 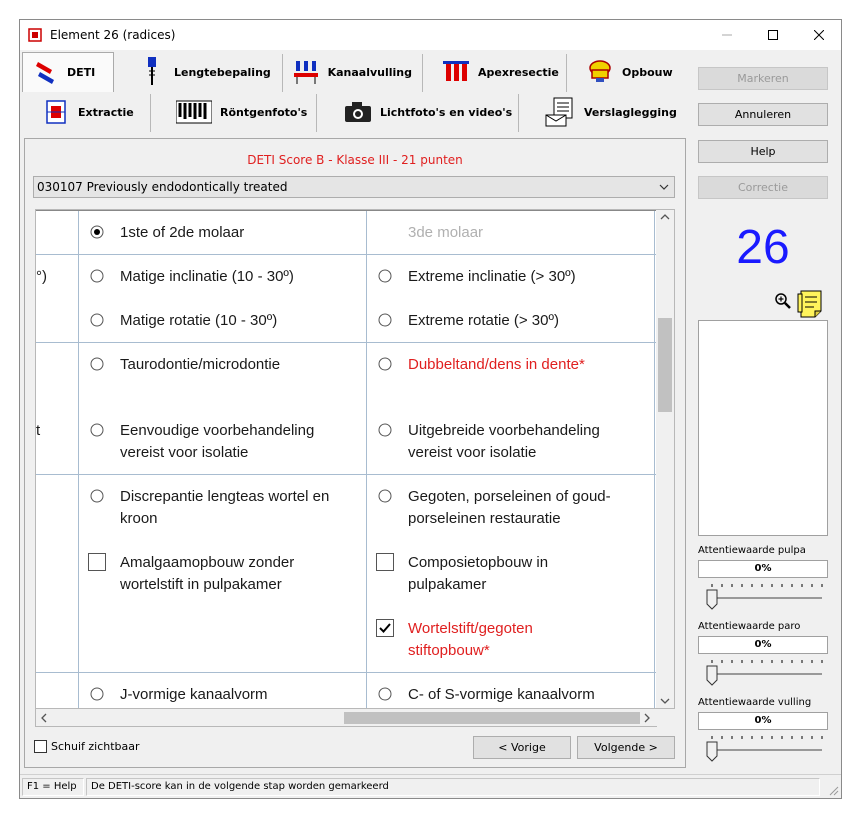 I want to click on radio-dubbeltand, so click(x=385, y=364).